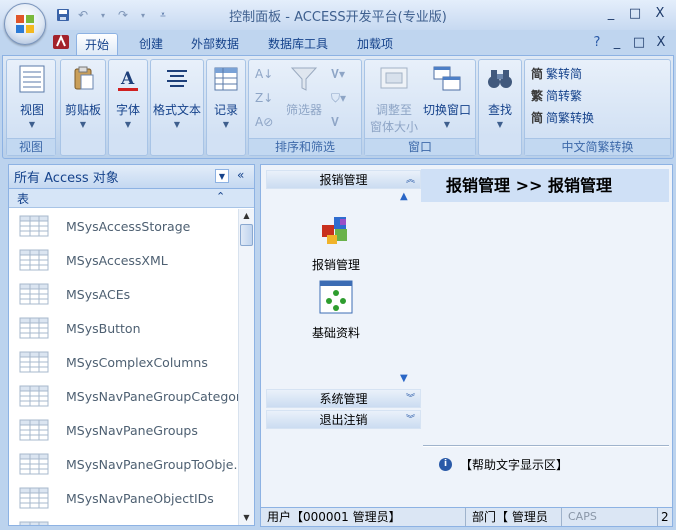 This screenshot has width=676, height=530. I want to click on fit-form-label-line1: 调整至, so click(393, 110).